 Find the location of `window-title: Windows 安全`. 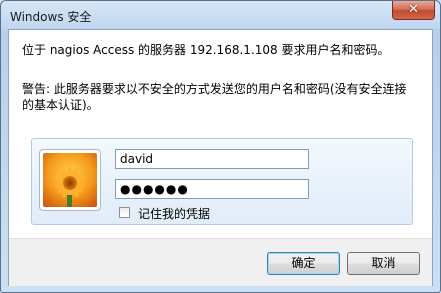

window-title: Windows 安全 is located at coordinates (51, 17).